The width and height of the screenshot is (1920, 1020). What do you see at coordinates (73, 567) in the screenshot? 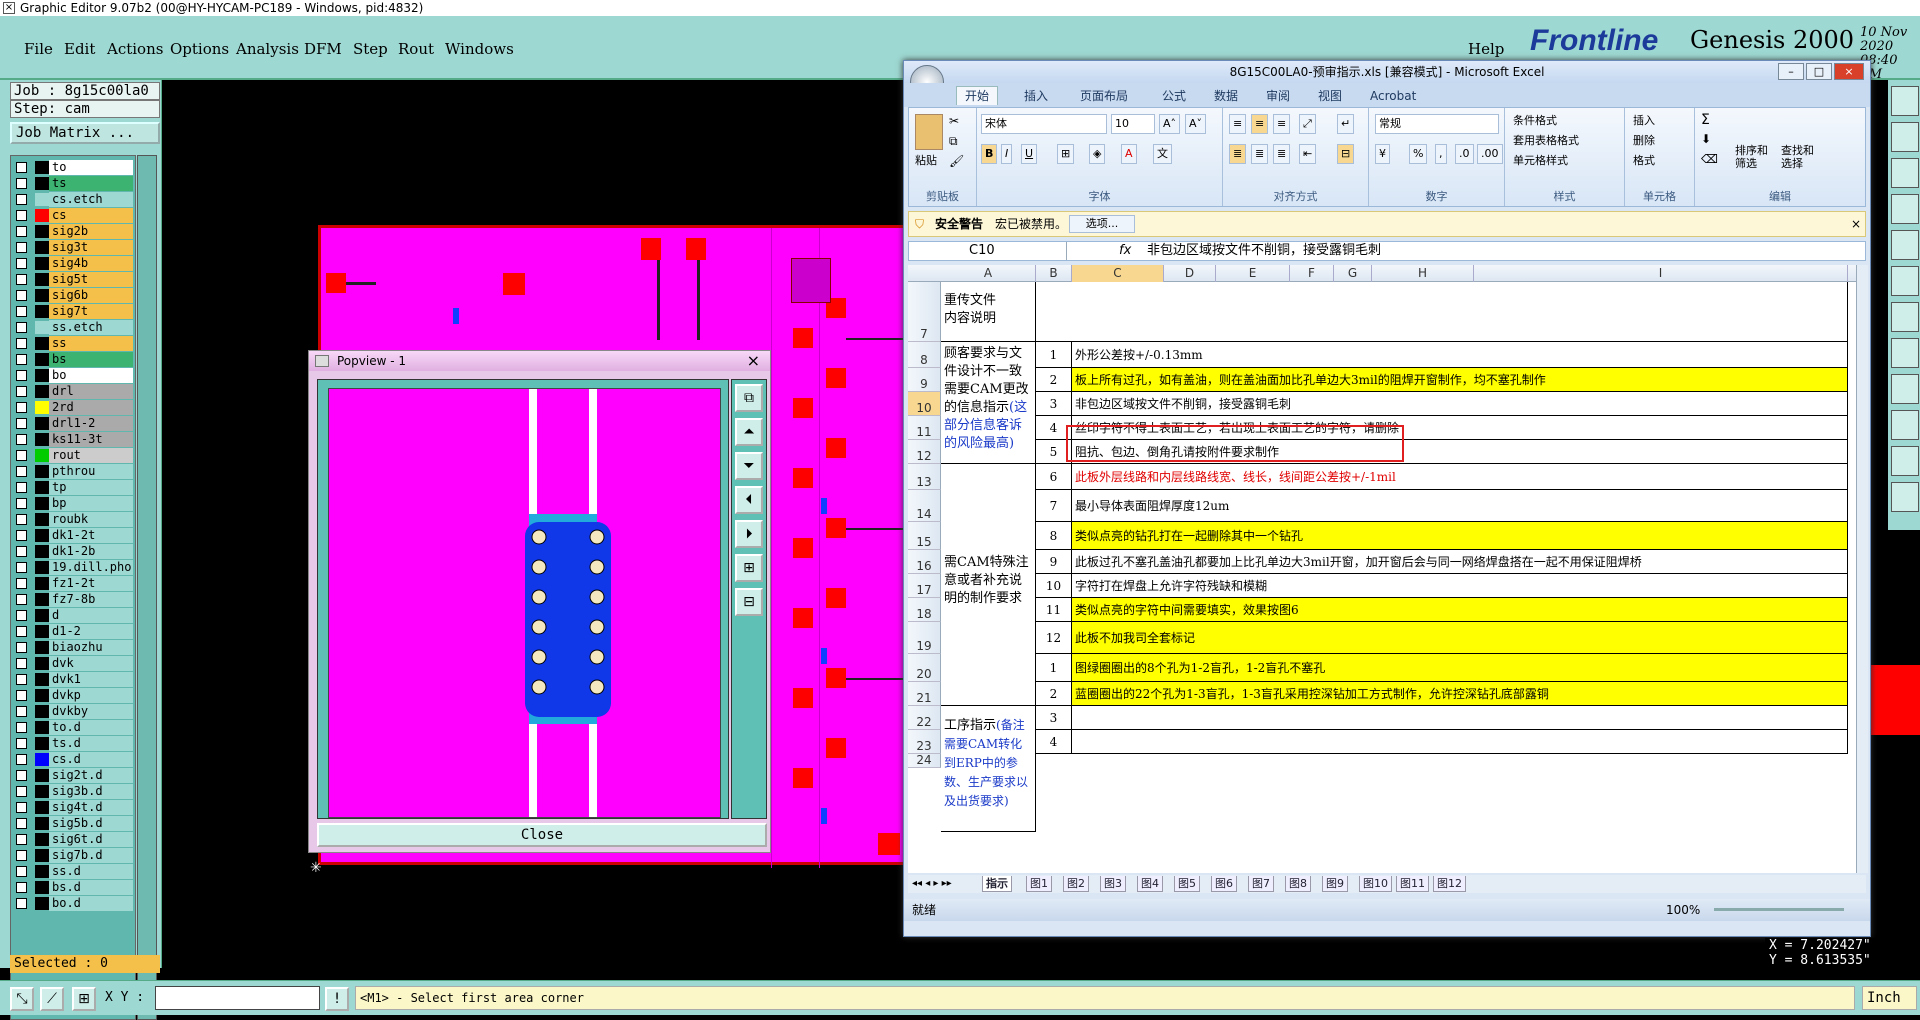
I see `layer-row: 19.dill.pho` at bounding box center [73, 567].